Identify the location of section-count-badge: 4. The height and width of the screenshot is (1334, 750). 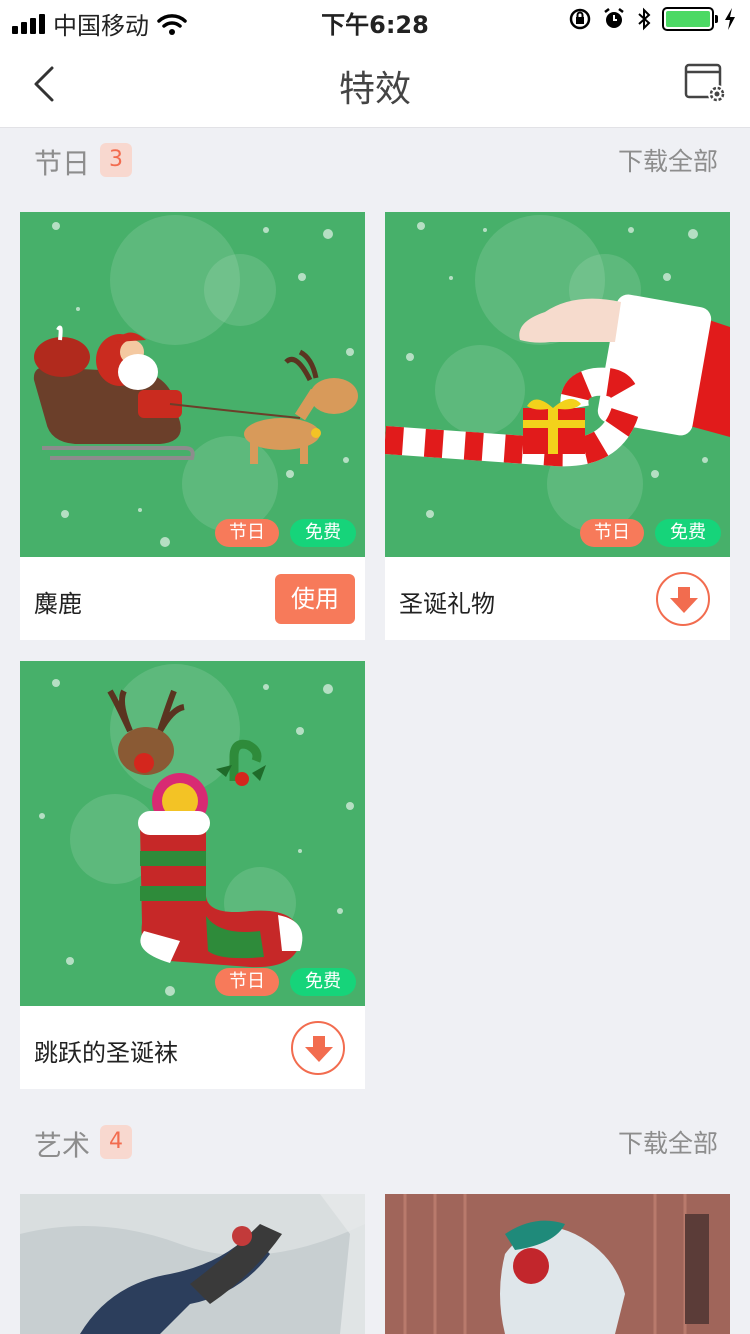
(116, 1142).